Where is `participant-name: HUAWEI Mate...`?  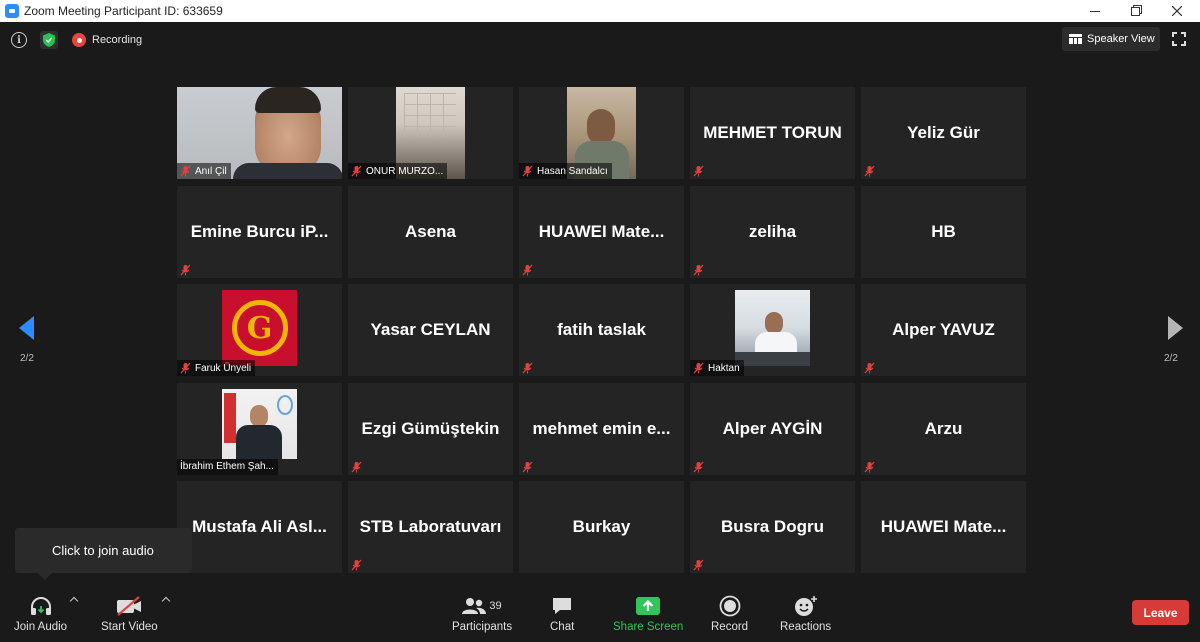 participant-name: HUAWEI Mate... is located at coordinates (601, 231).